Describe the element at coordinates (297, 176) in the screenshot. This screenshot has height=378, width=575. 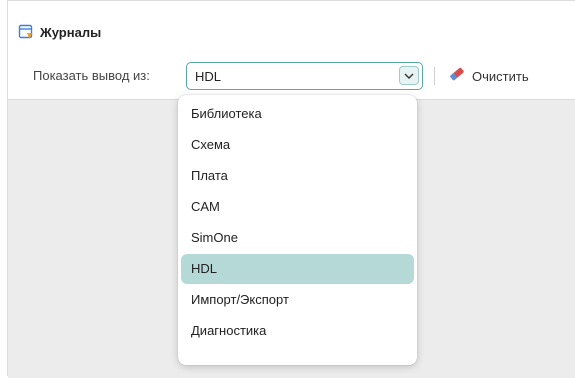
I see `dropdown-option: Плата` at that location.